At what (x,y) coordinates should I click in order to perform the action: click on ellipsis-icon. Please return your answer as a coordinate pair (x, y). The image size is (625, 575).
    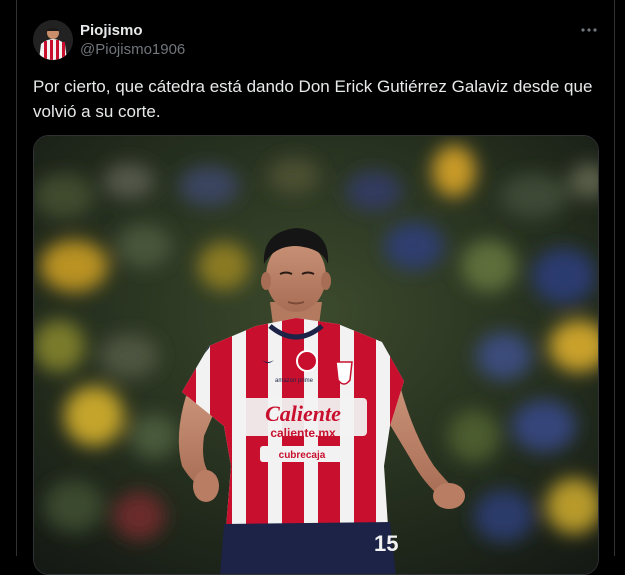
    Looking at the image, I should click on (589, 30).